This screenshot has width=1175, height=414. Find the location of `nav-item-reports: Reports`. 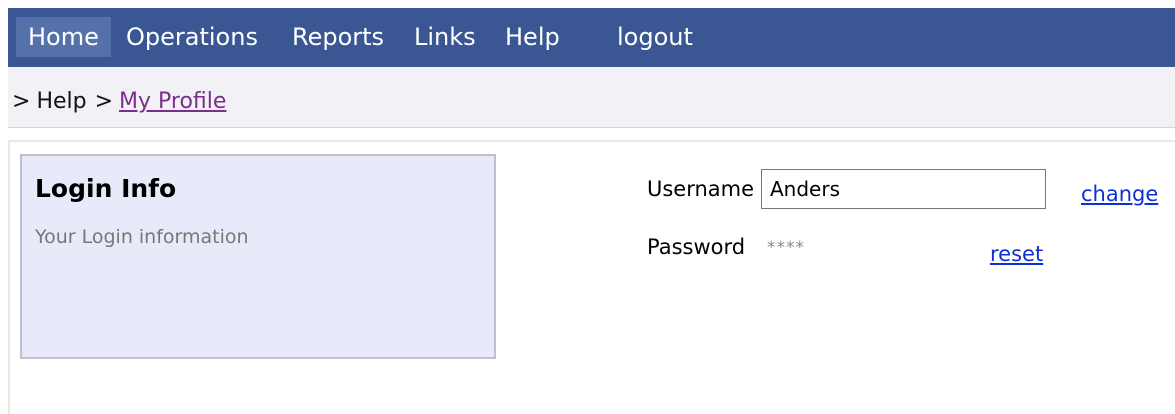

nav-item-reports: Reports is located at coordinates (338, 37).